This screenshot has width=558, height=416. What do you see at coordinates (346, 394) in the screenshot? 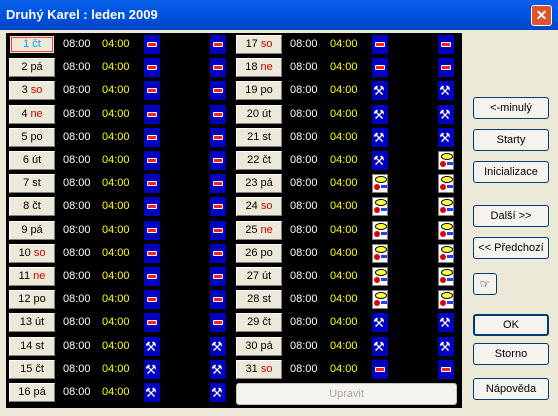
I see `edit-button: Upravit` at bounding box center [346, 394].